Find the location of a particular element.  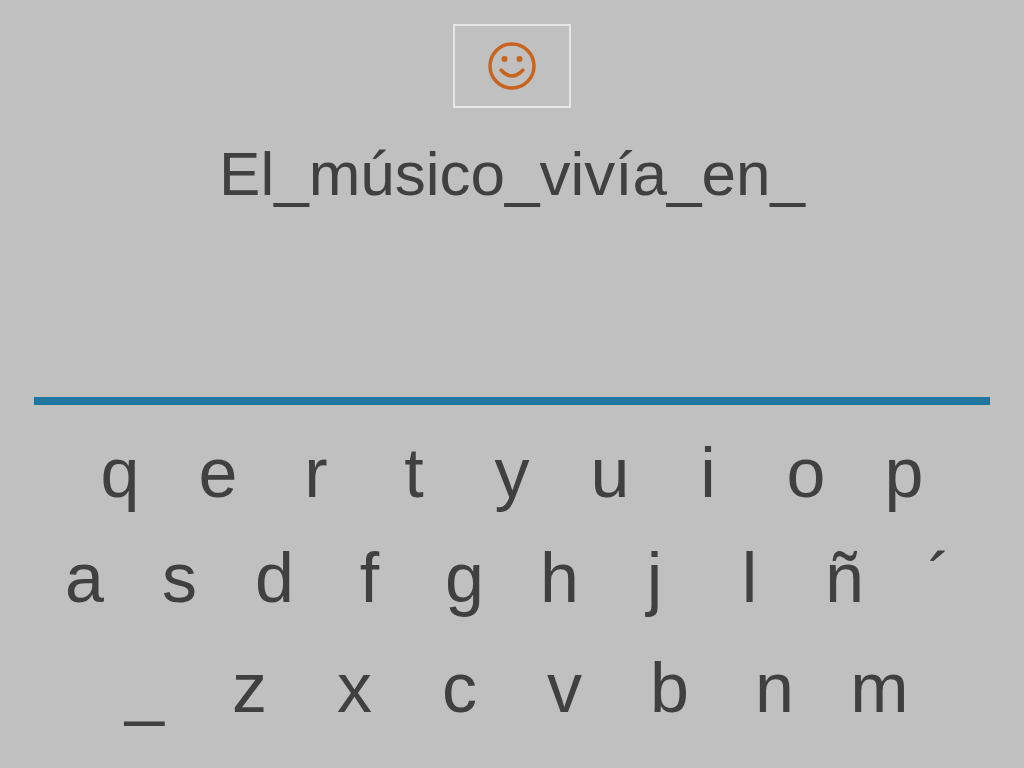

key: l is located at coordinates (749, 578).